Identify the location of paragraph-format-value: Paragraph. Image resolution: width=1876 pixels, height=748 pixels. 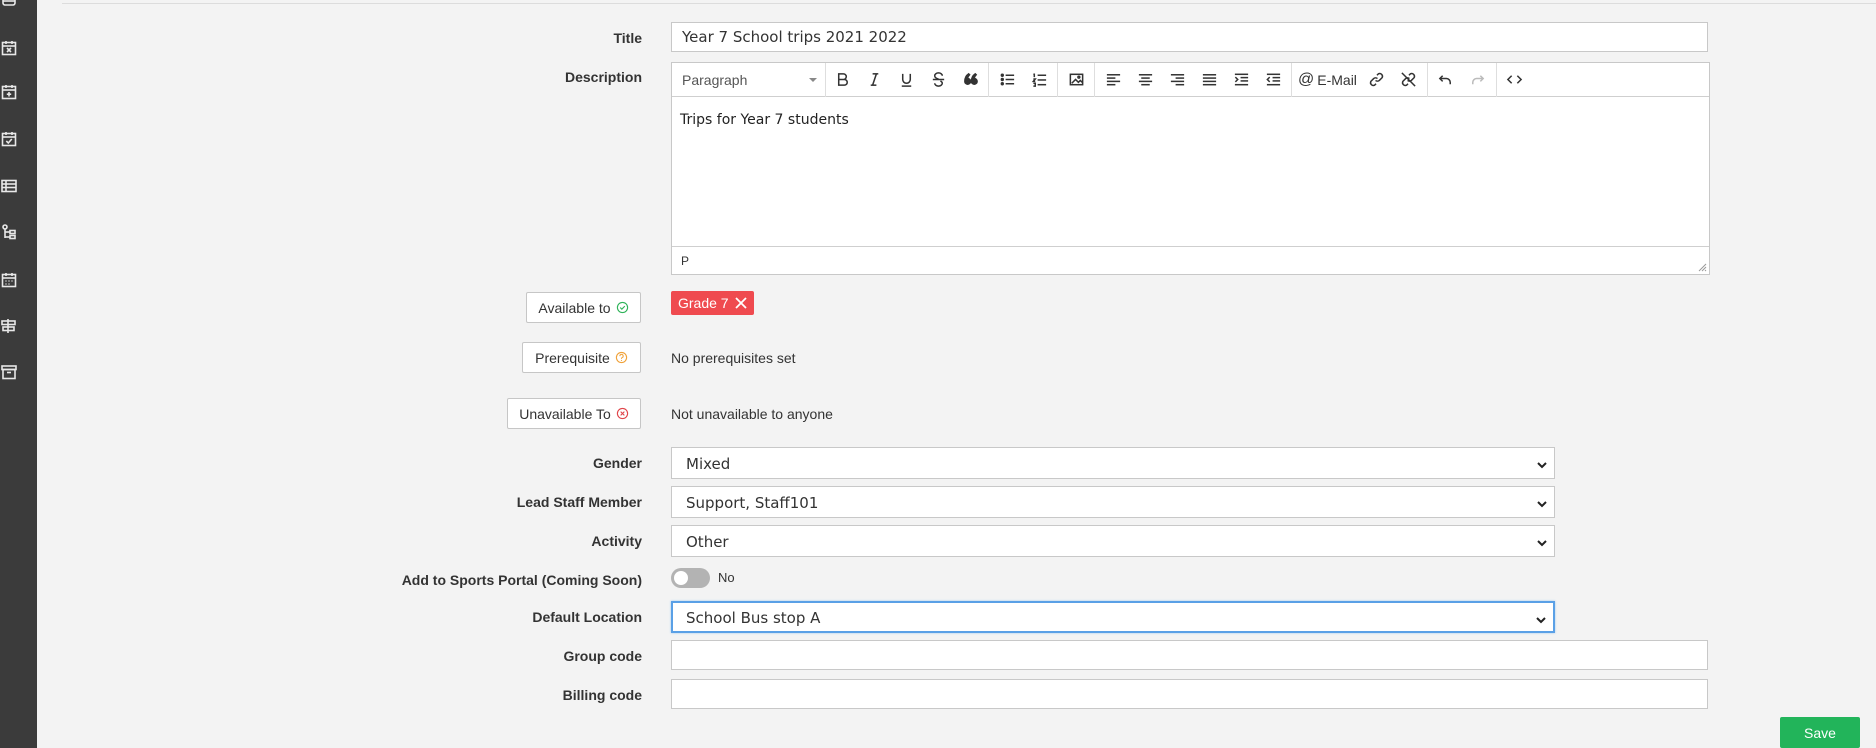
(715, 79).